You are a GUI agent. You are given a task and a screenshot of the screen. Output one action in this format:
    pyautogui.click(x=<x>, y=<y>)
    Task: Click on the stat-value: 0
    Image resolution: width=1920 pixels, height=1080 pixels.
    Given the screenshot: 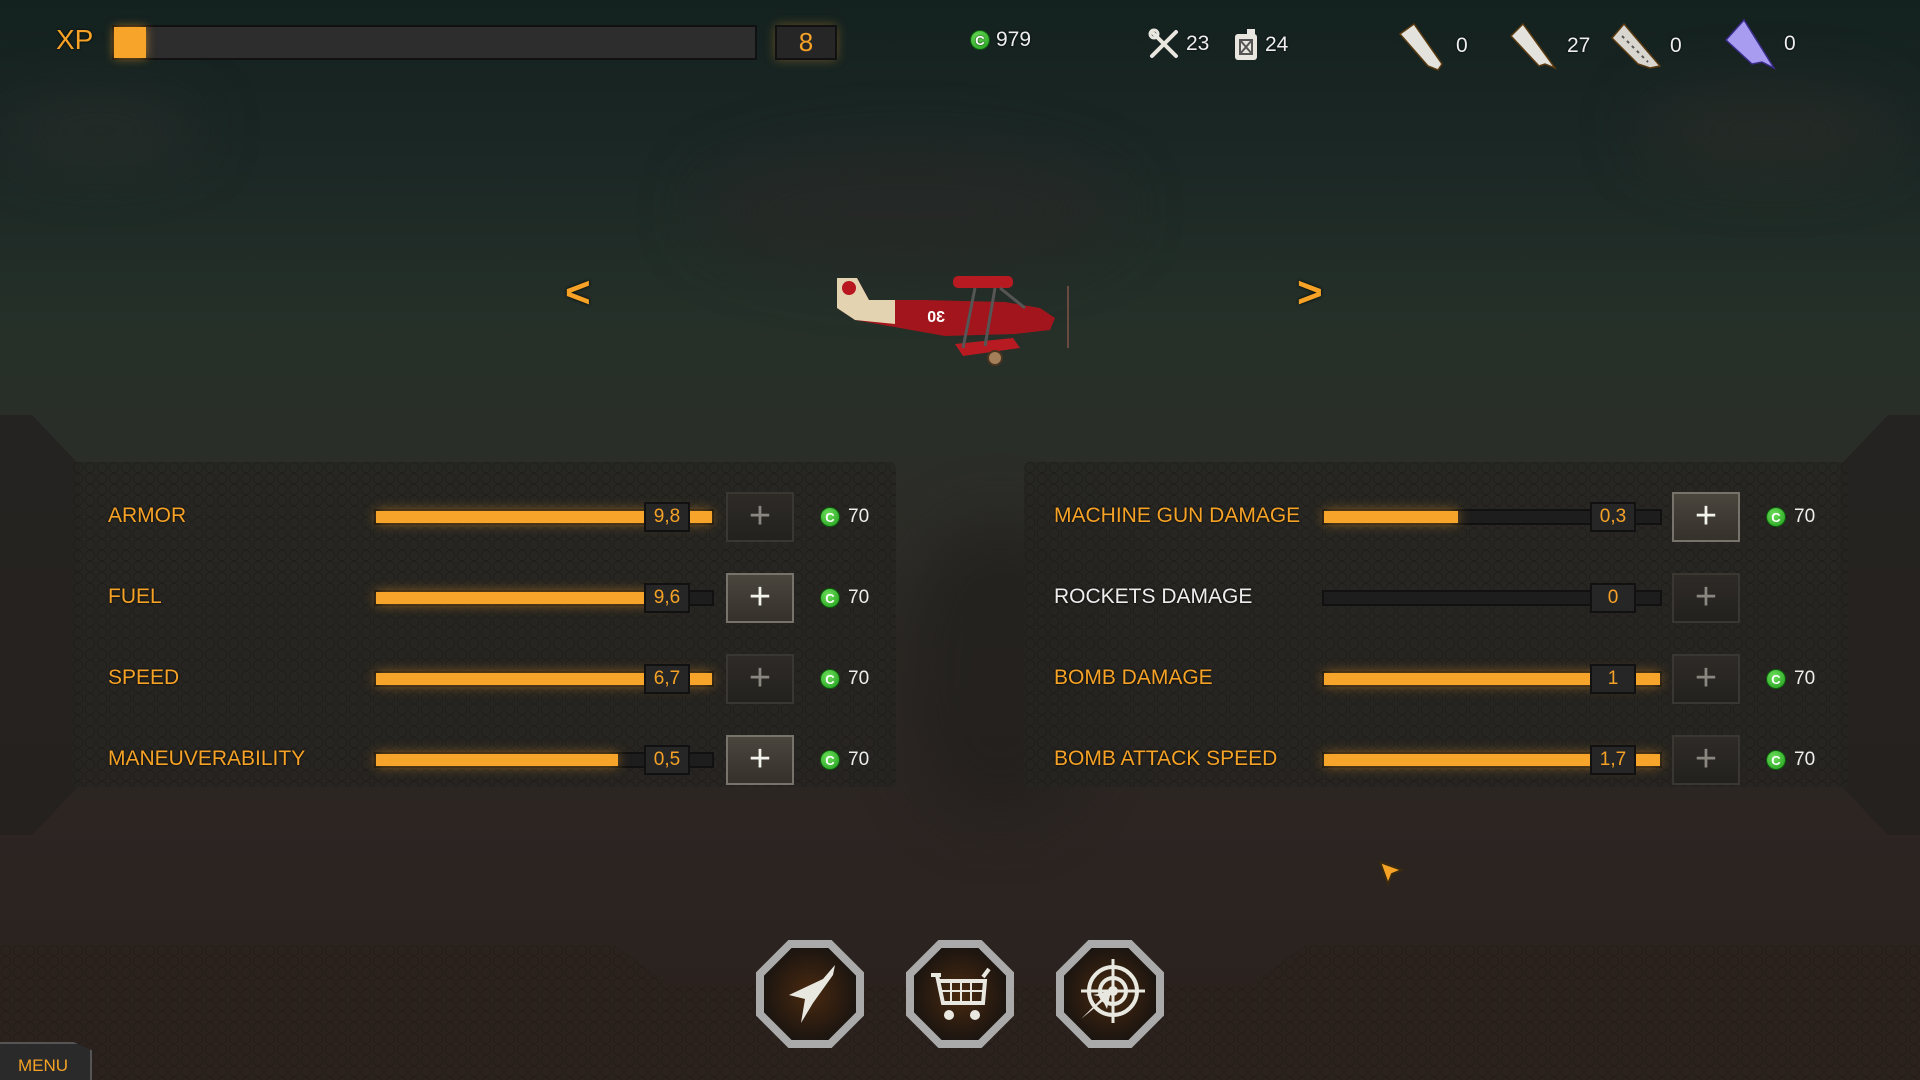 What is the action you would take?
    pyautogui.click(x=1613, y=598)
    